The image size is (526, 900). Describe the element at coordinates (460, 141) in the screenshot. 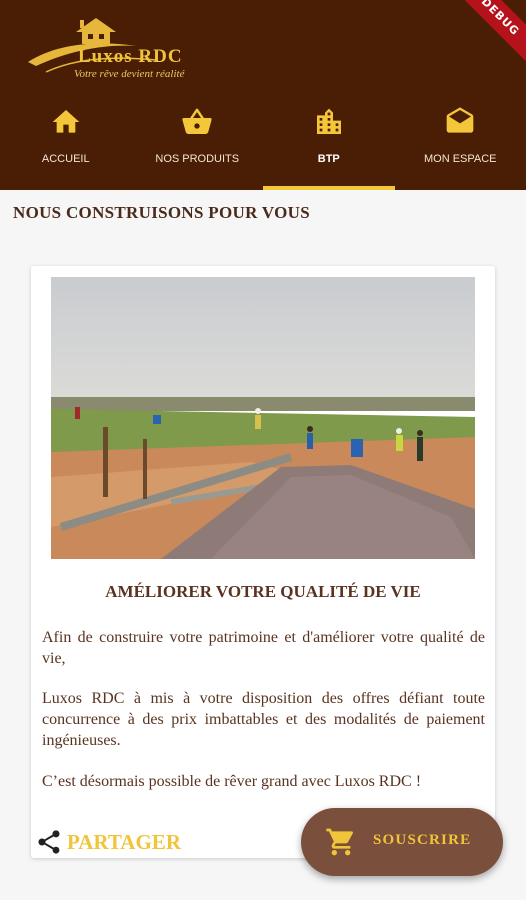

I see `nav-tab-mon-espace: MON ESPACE` at that location.